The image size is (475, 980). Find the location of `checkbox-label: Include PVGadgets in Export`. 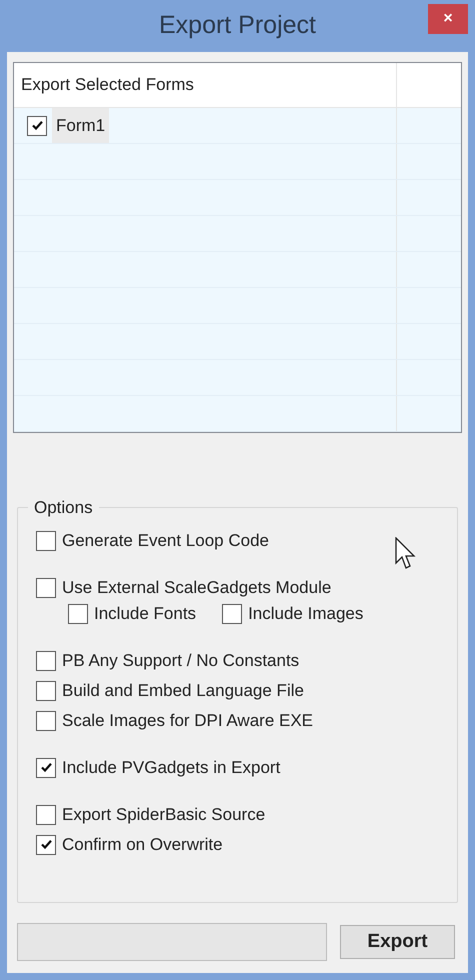

checkbox-label: Include PVGadgets in Export is located at coordinates (171, 767).